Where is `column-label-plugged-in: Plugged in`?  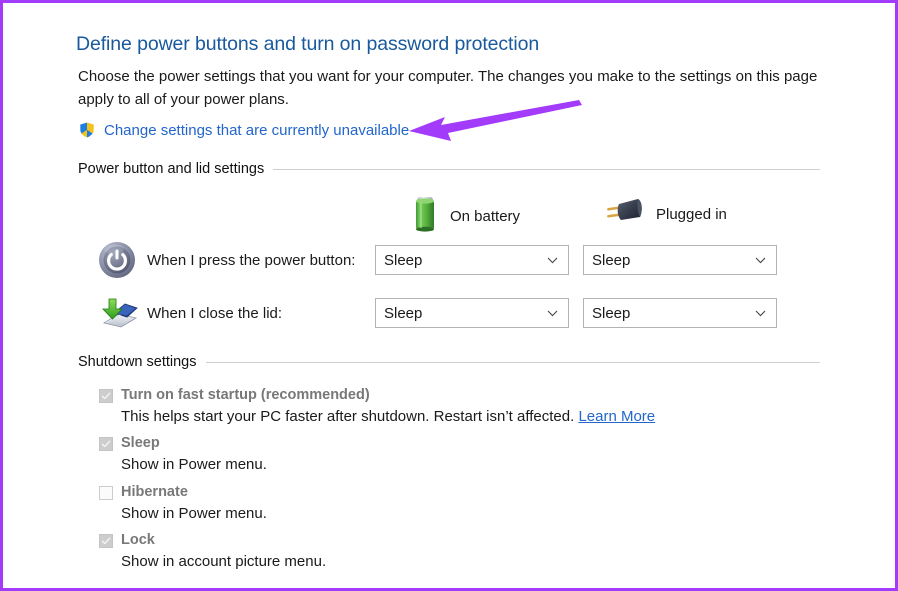
column-label-plugged-in: Plugged in is located at coordinates (691, 214).